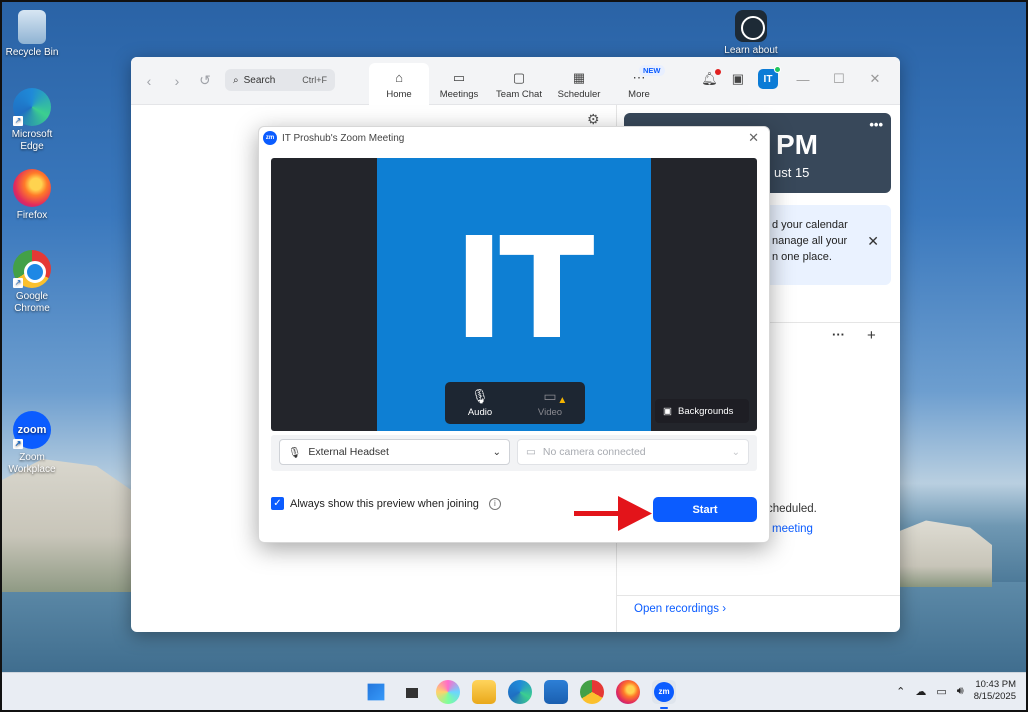 The width and height of the screenshot is (1028, 712). What do you see at coordinates (448, 692) in the screenshot?
I see `copilot-icon` at bounding box center [448, 692].